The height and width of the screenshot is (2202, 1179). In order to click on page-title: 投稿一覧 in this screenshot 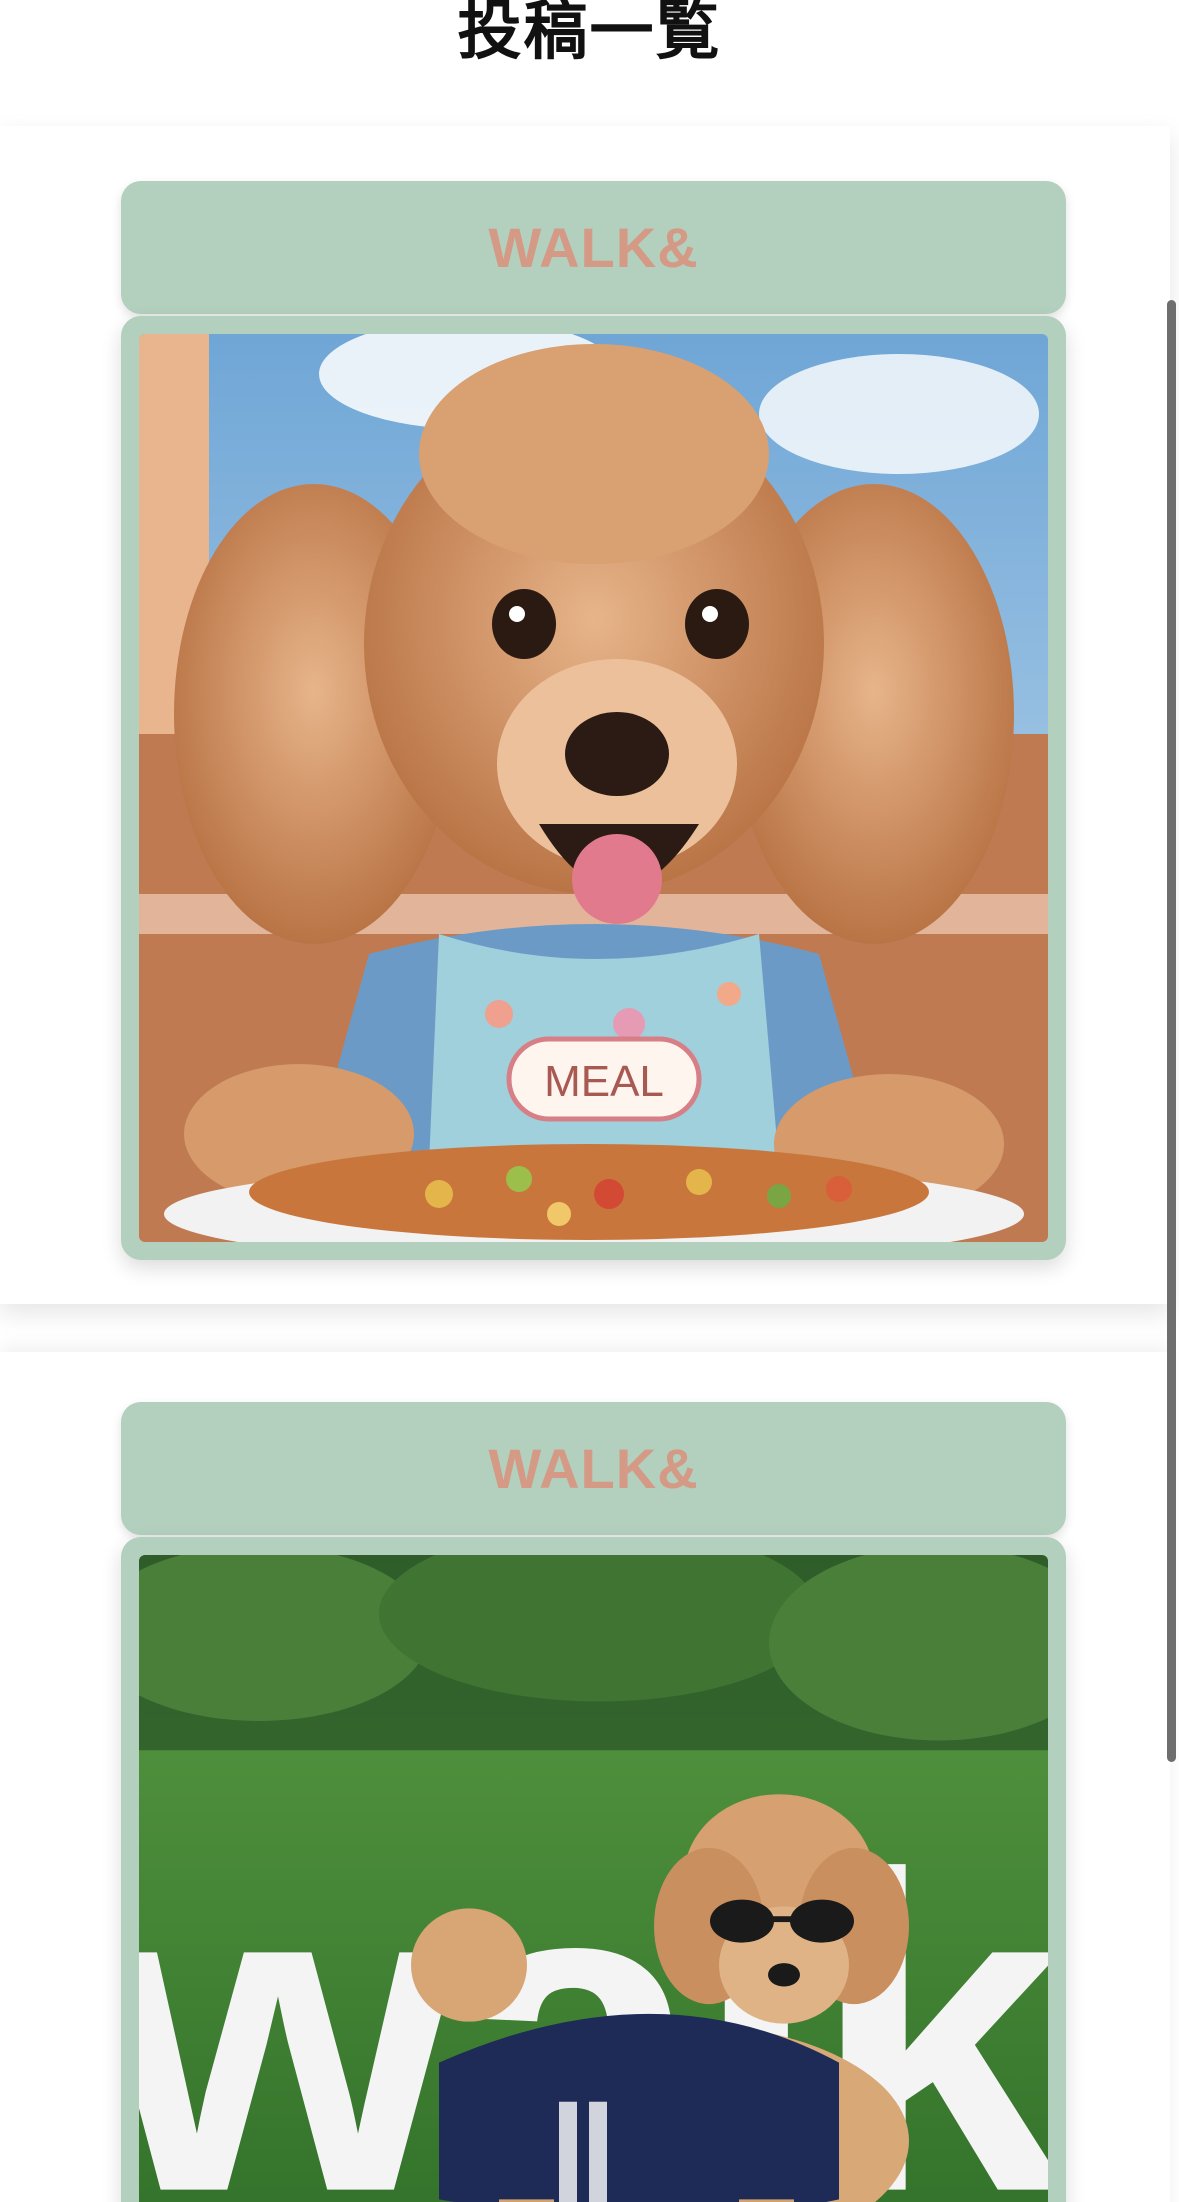, I will do `click(589, 34)`.